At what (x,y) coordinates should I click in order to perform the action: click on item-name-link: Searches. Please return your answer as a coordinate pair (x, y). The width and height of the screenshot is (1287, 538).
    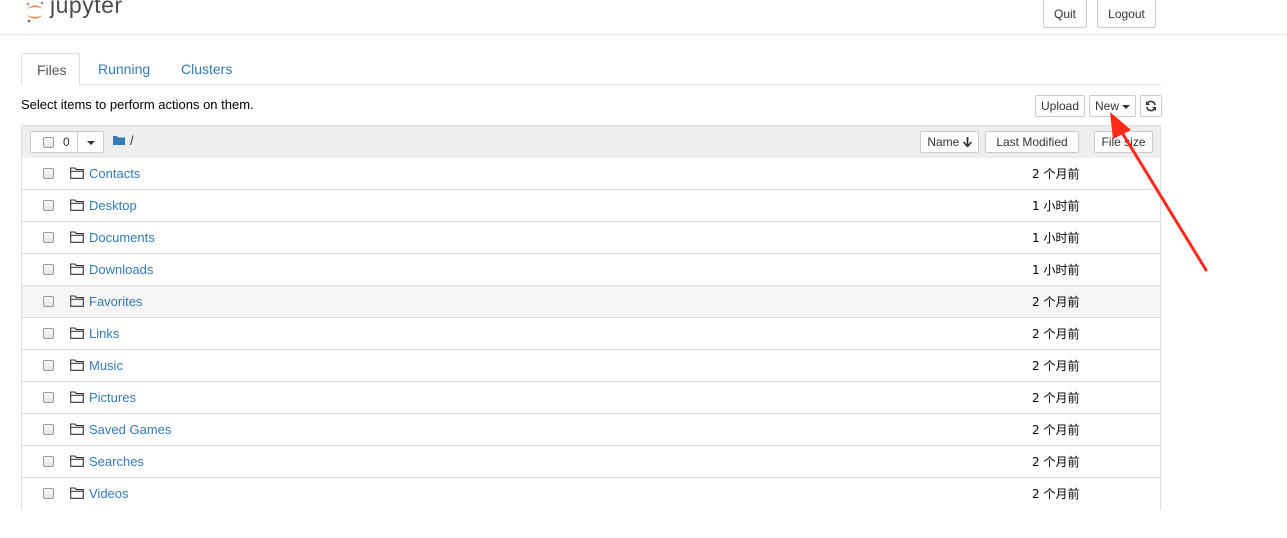
    Looking at the image, I should click on (116, 461).